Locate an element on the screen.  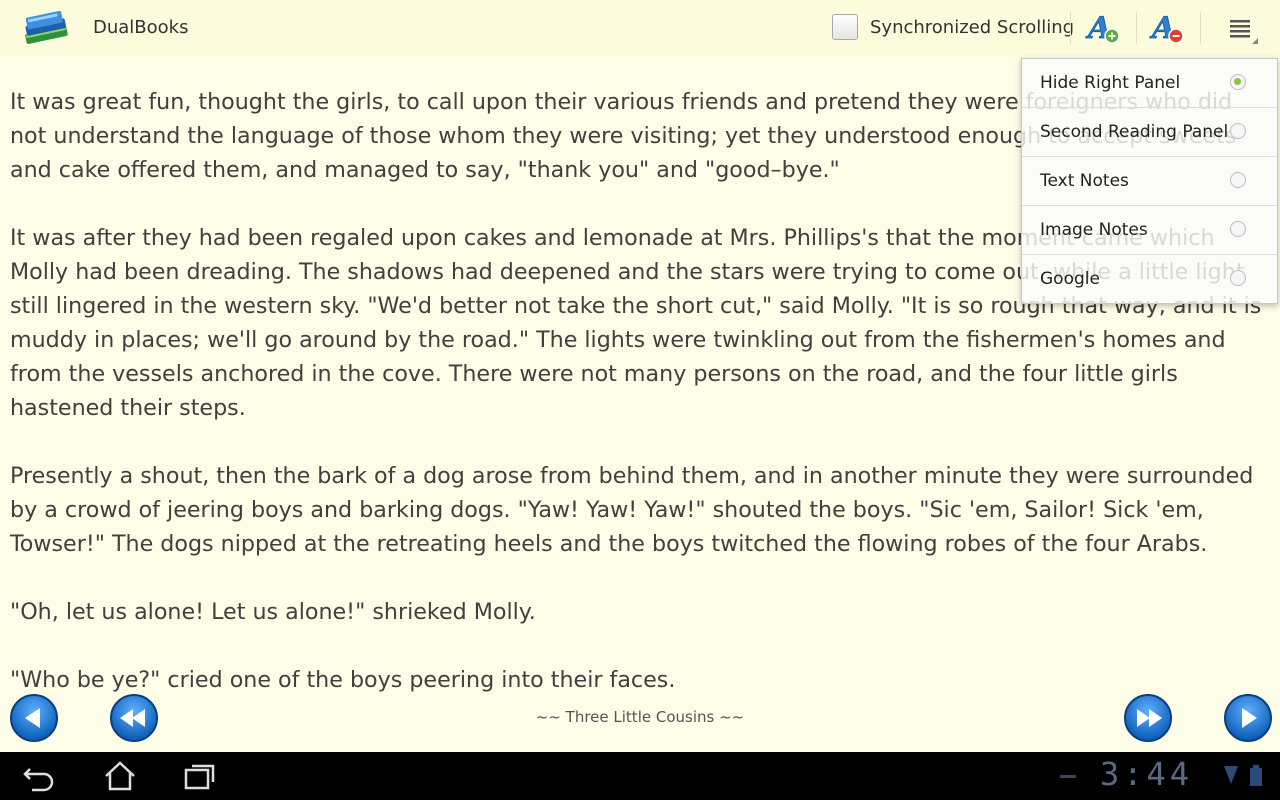
menu-item-text-notes: Text Notes is located at coordinates (1149, 181).